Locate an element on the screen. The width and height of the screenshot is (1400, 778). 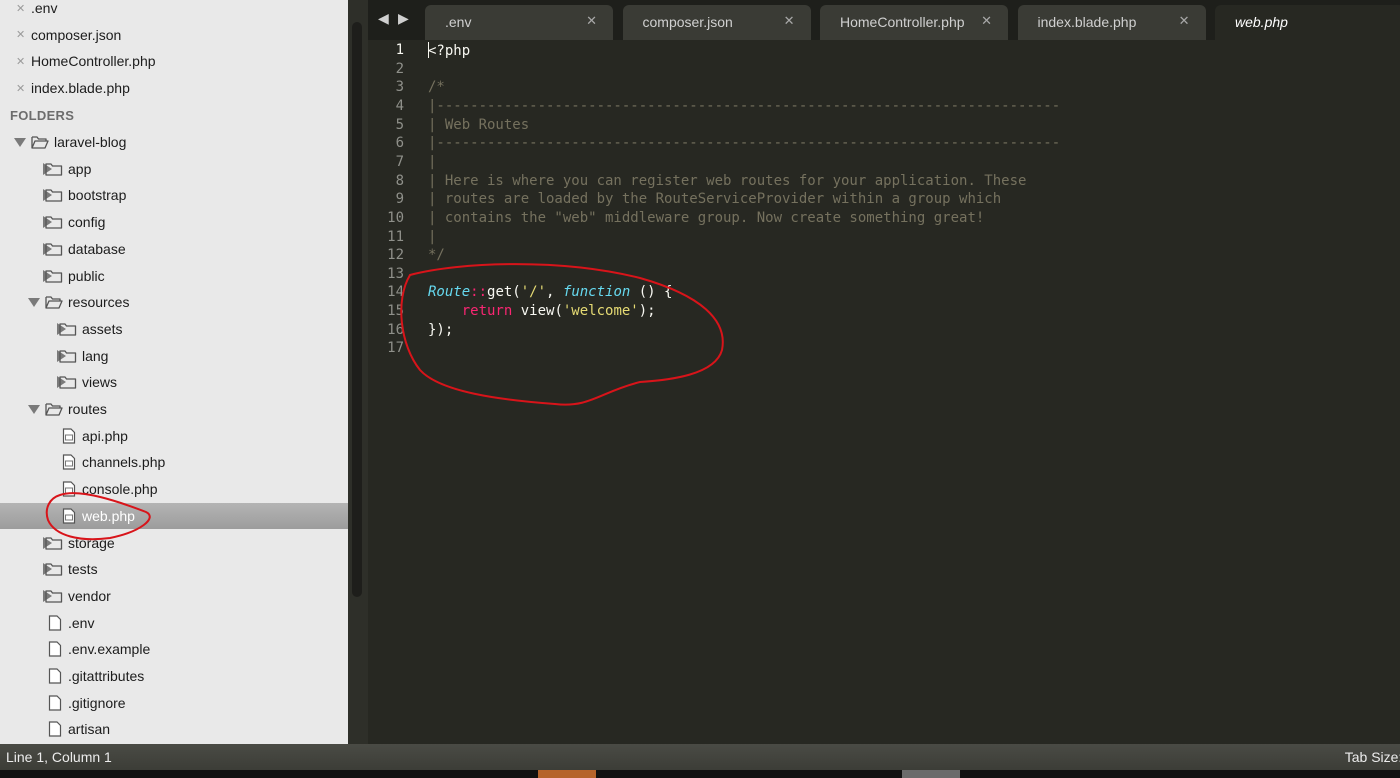
code-line: }); is located at coordinates (440, 330).